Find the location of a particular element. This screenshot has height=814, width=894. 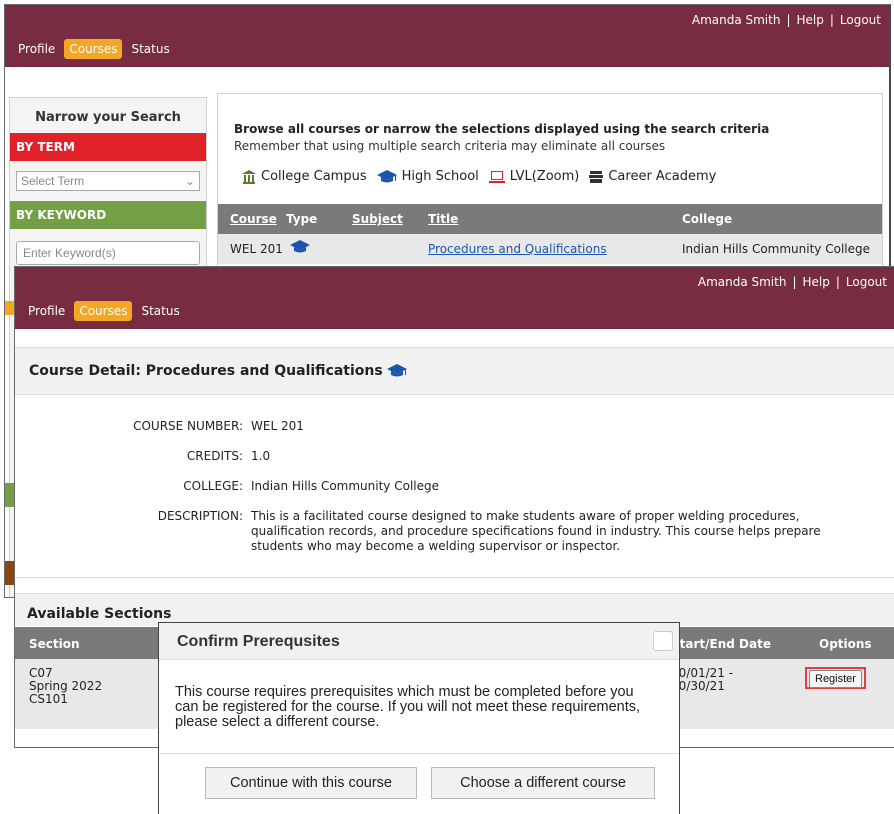

dialog-title: Confirm Prerequsites is located at coordinates (258, 641).